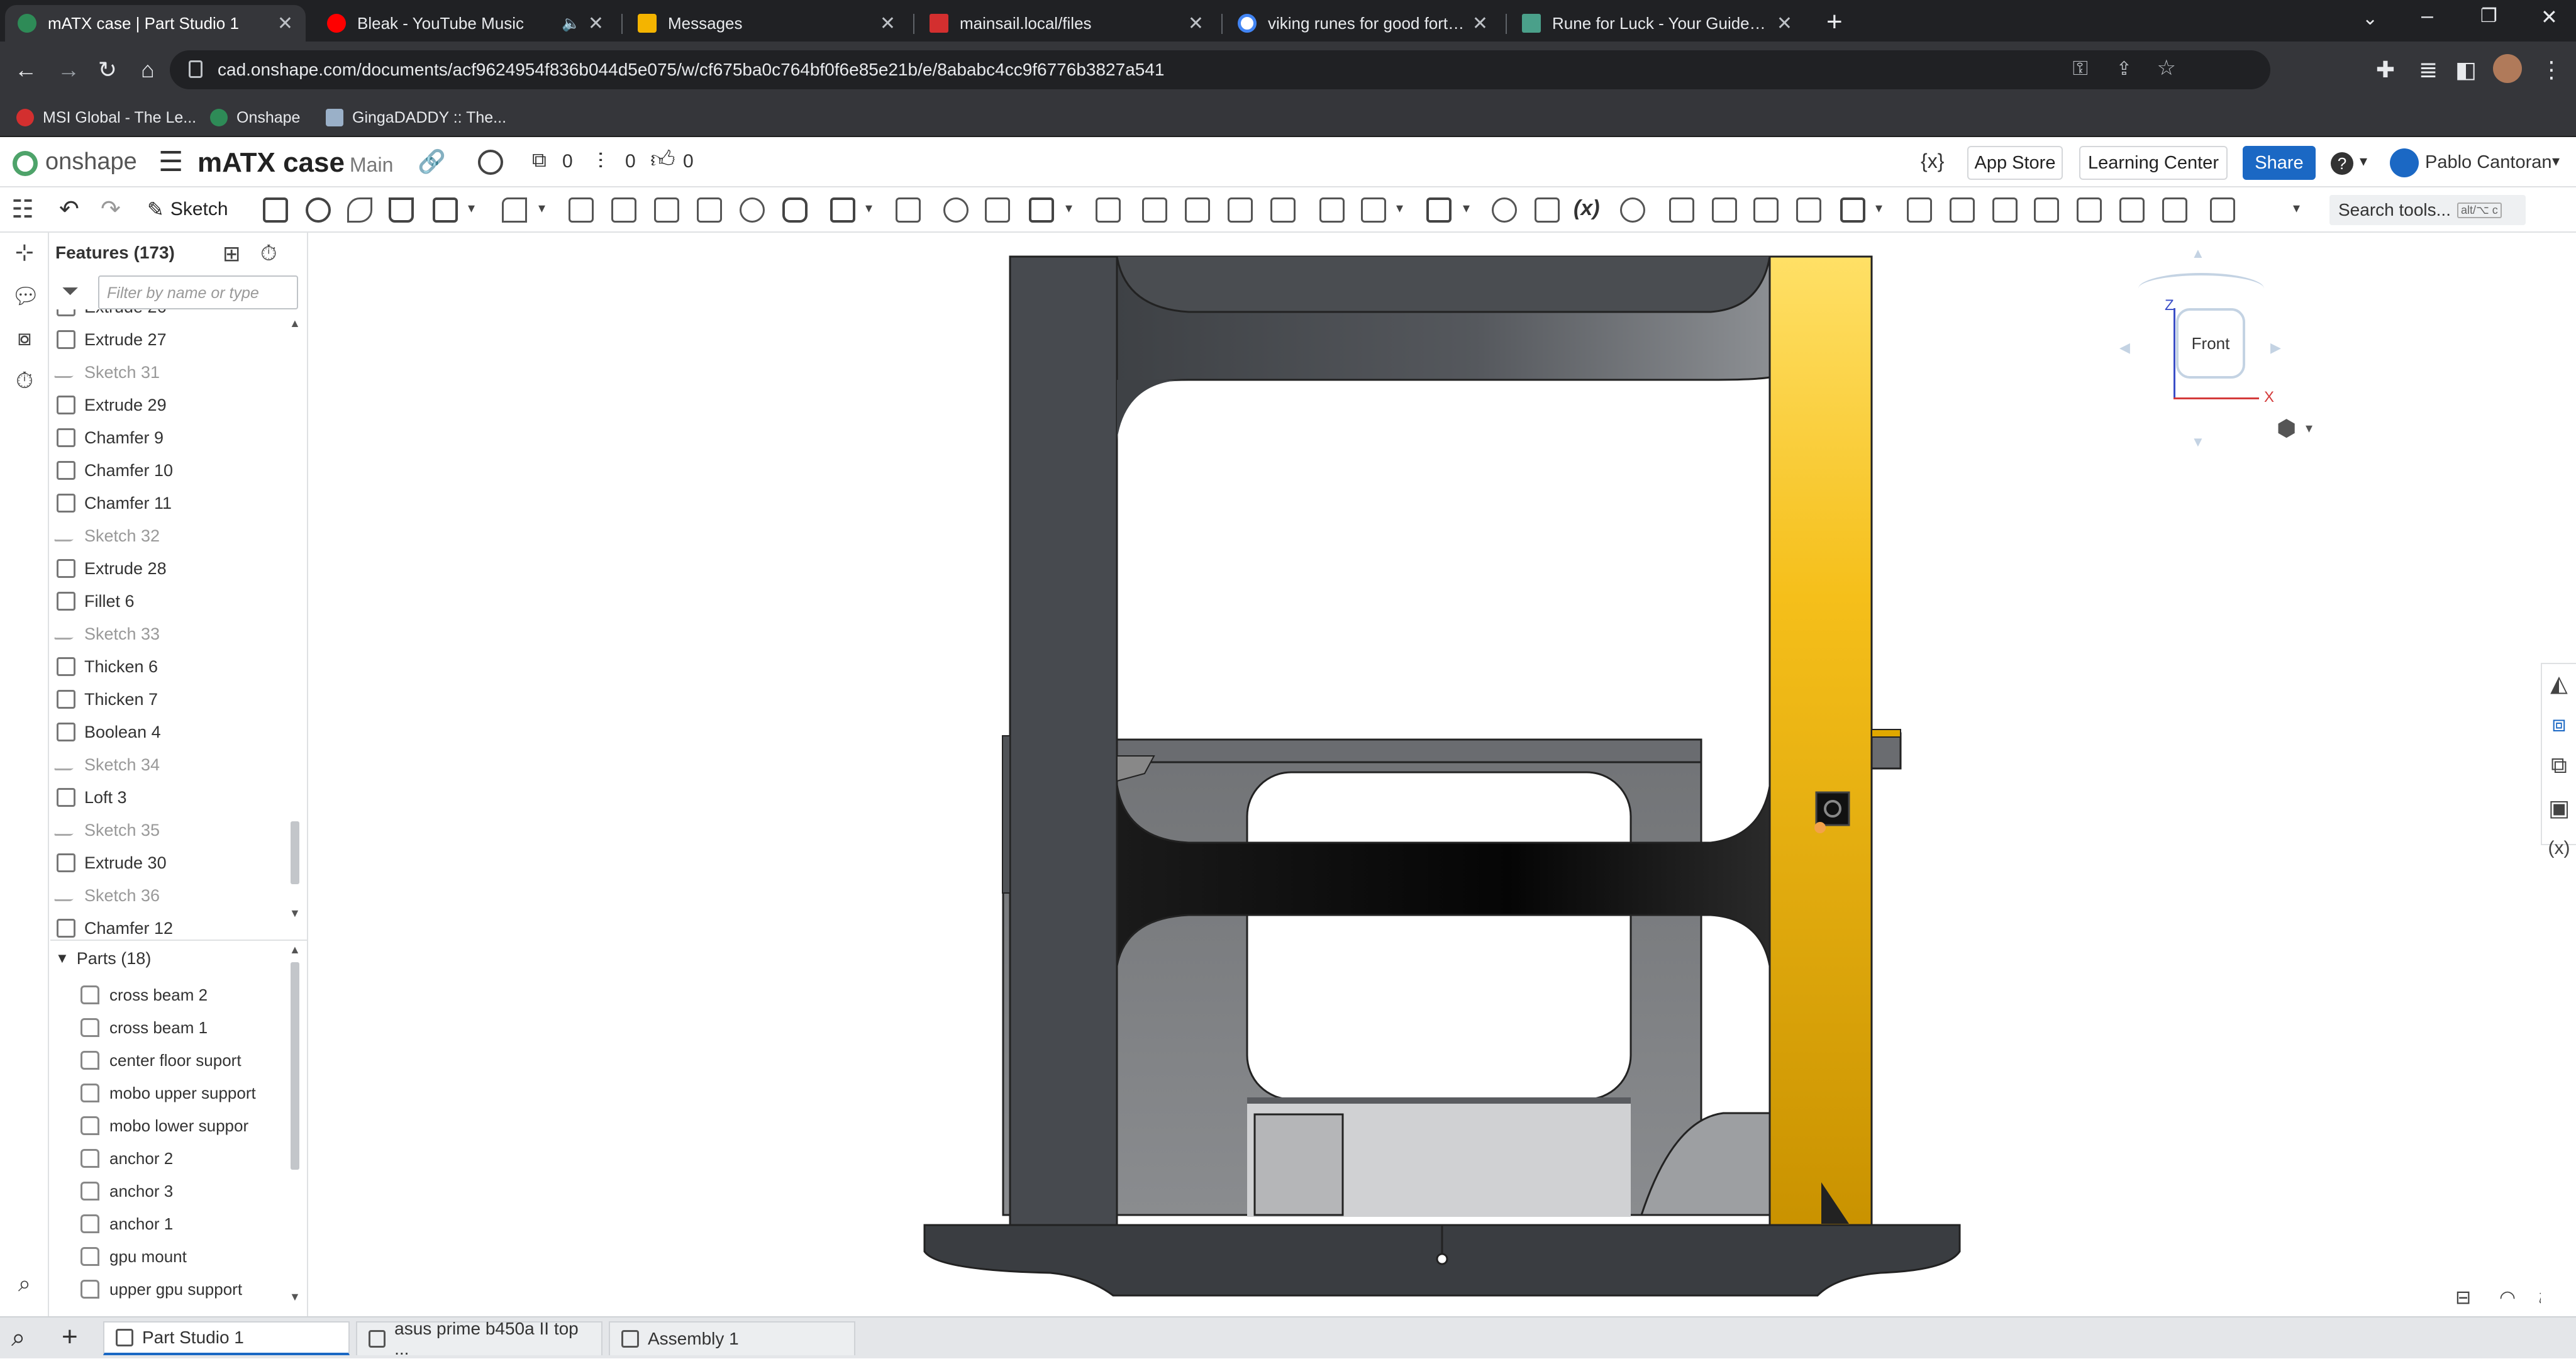  What do you see at coordinates (164, 1125) in the screenshot?
I see `part-item: mobo lower suppor` at bounding box center [164, 1125].